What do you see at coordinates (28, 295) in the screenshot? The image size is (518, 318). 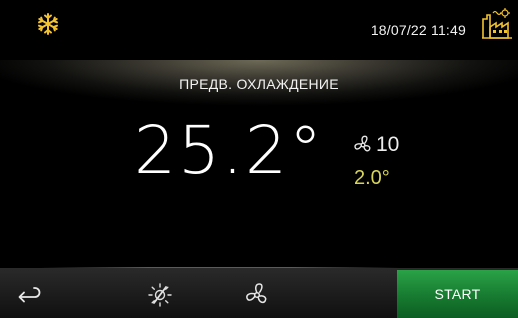 I see `back-arrow-icon` at bounding box center [28, 295].